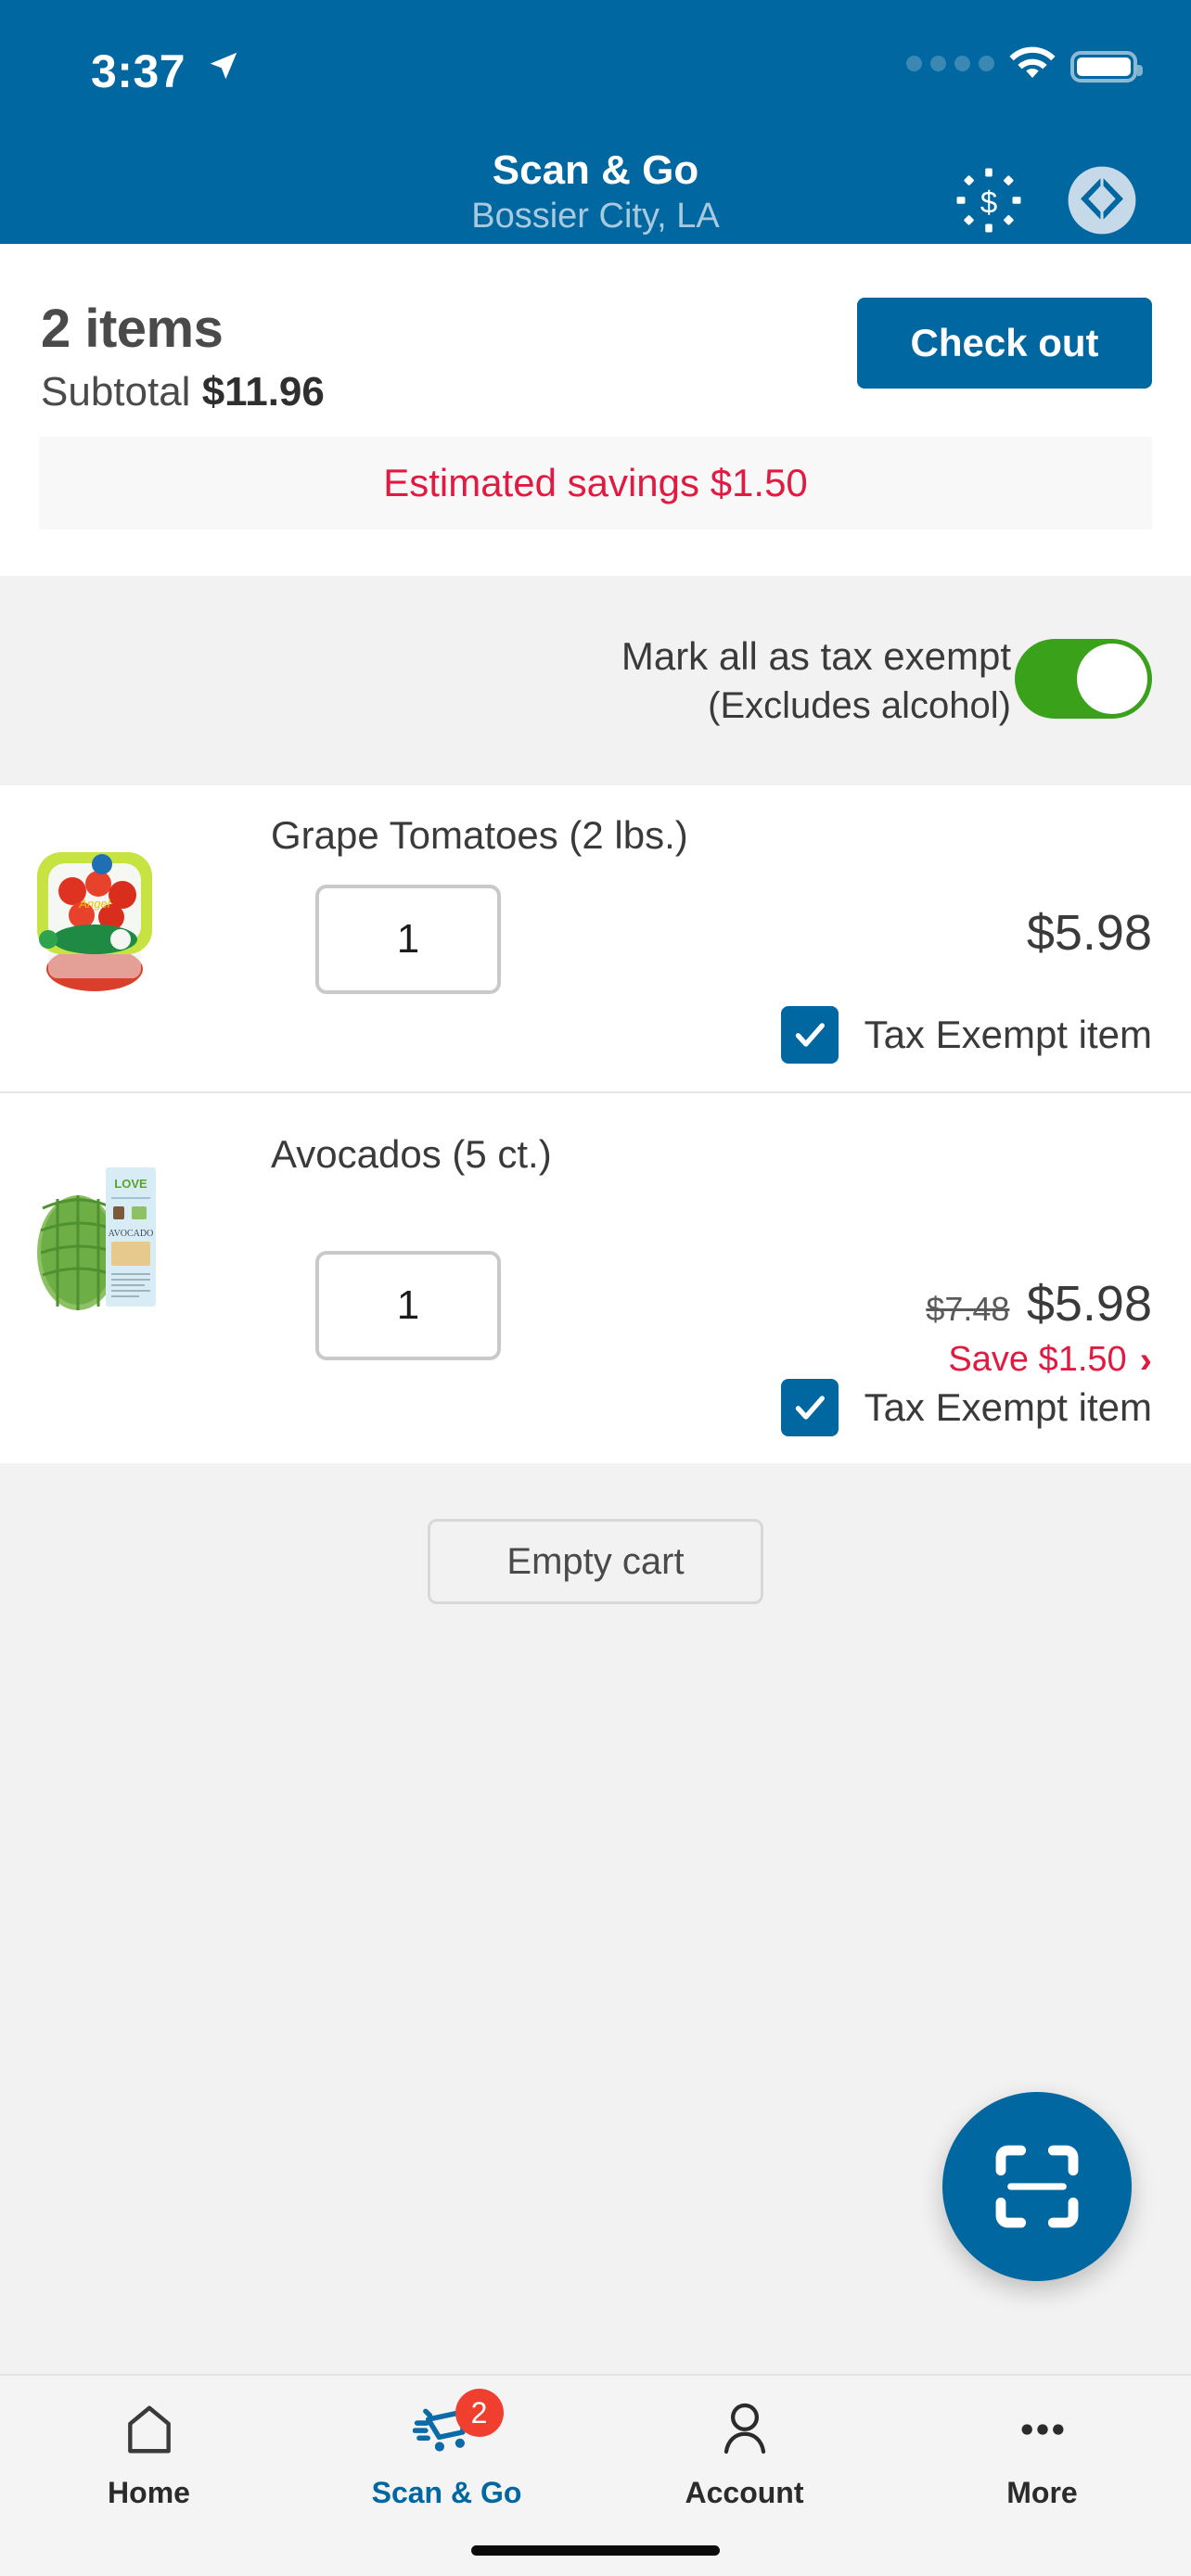 The height and width of the screenshot is (2576, 1191). What do you see at coordinates (130, 1184) in the screenshot?
I see `svg-text: LOVE` at bounding box center [130, 1184].